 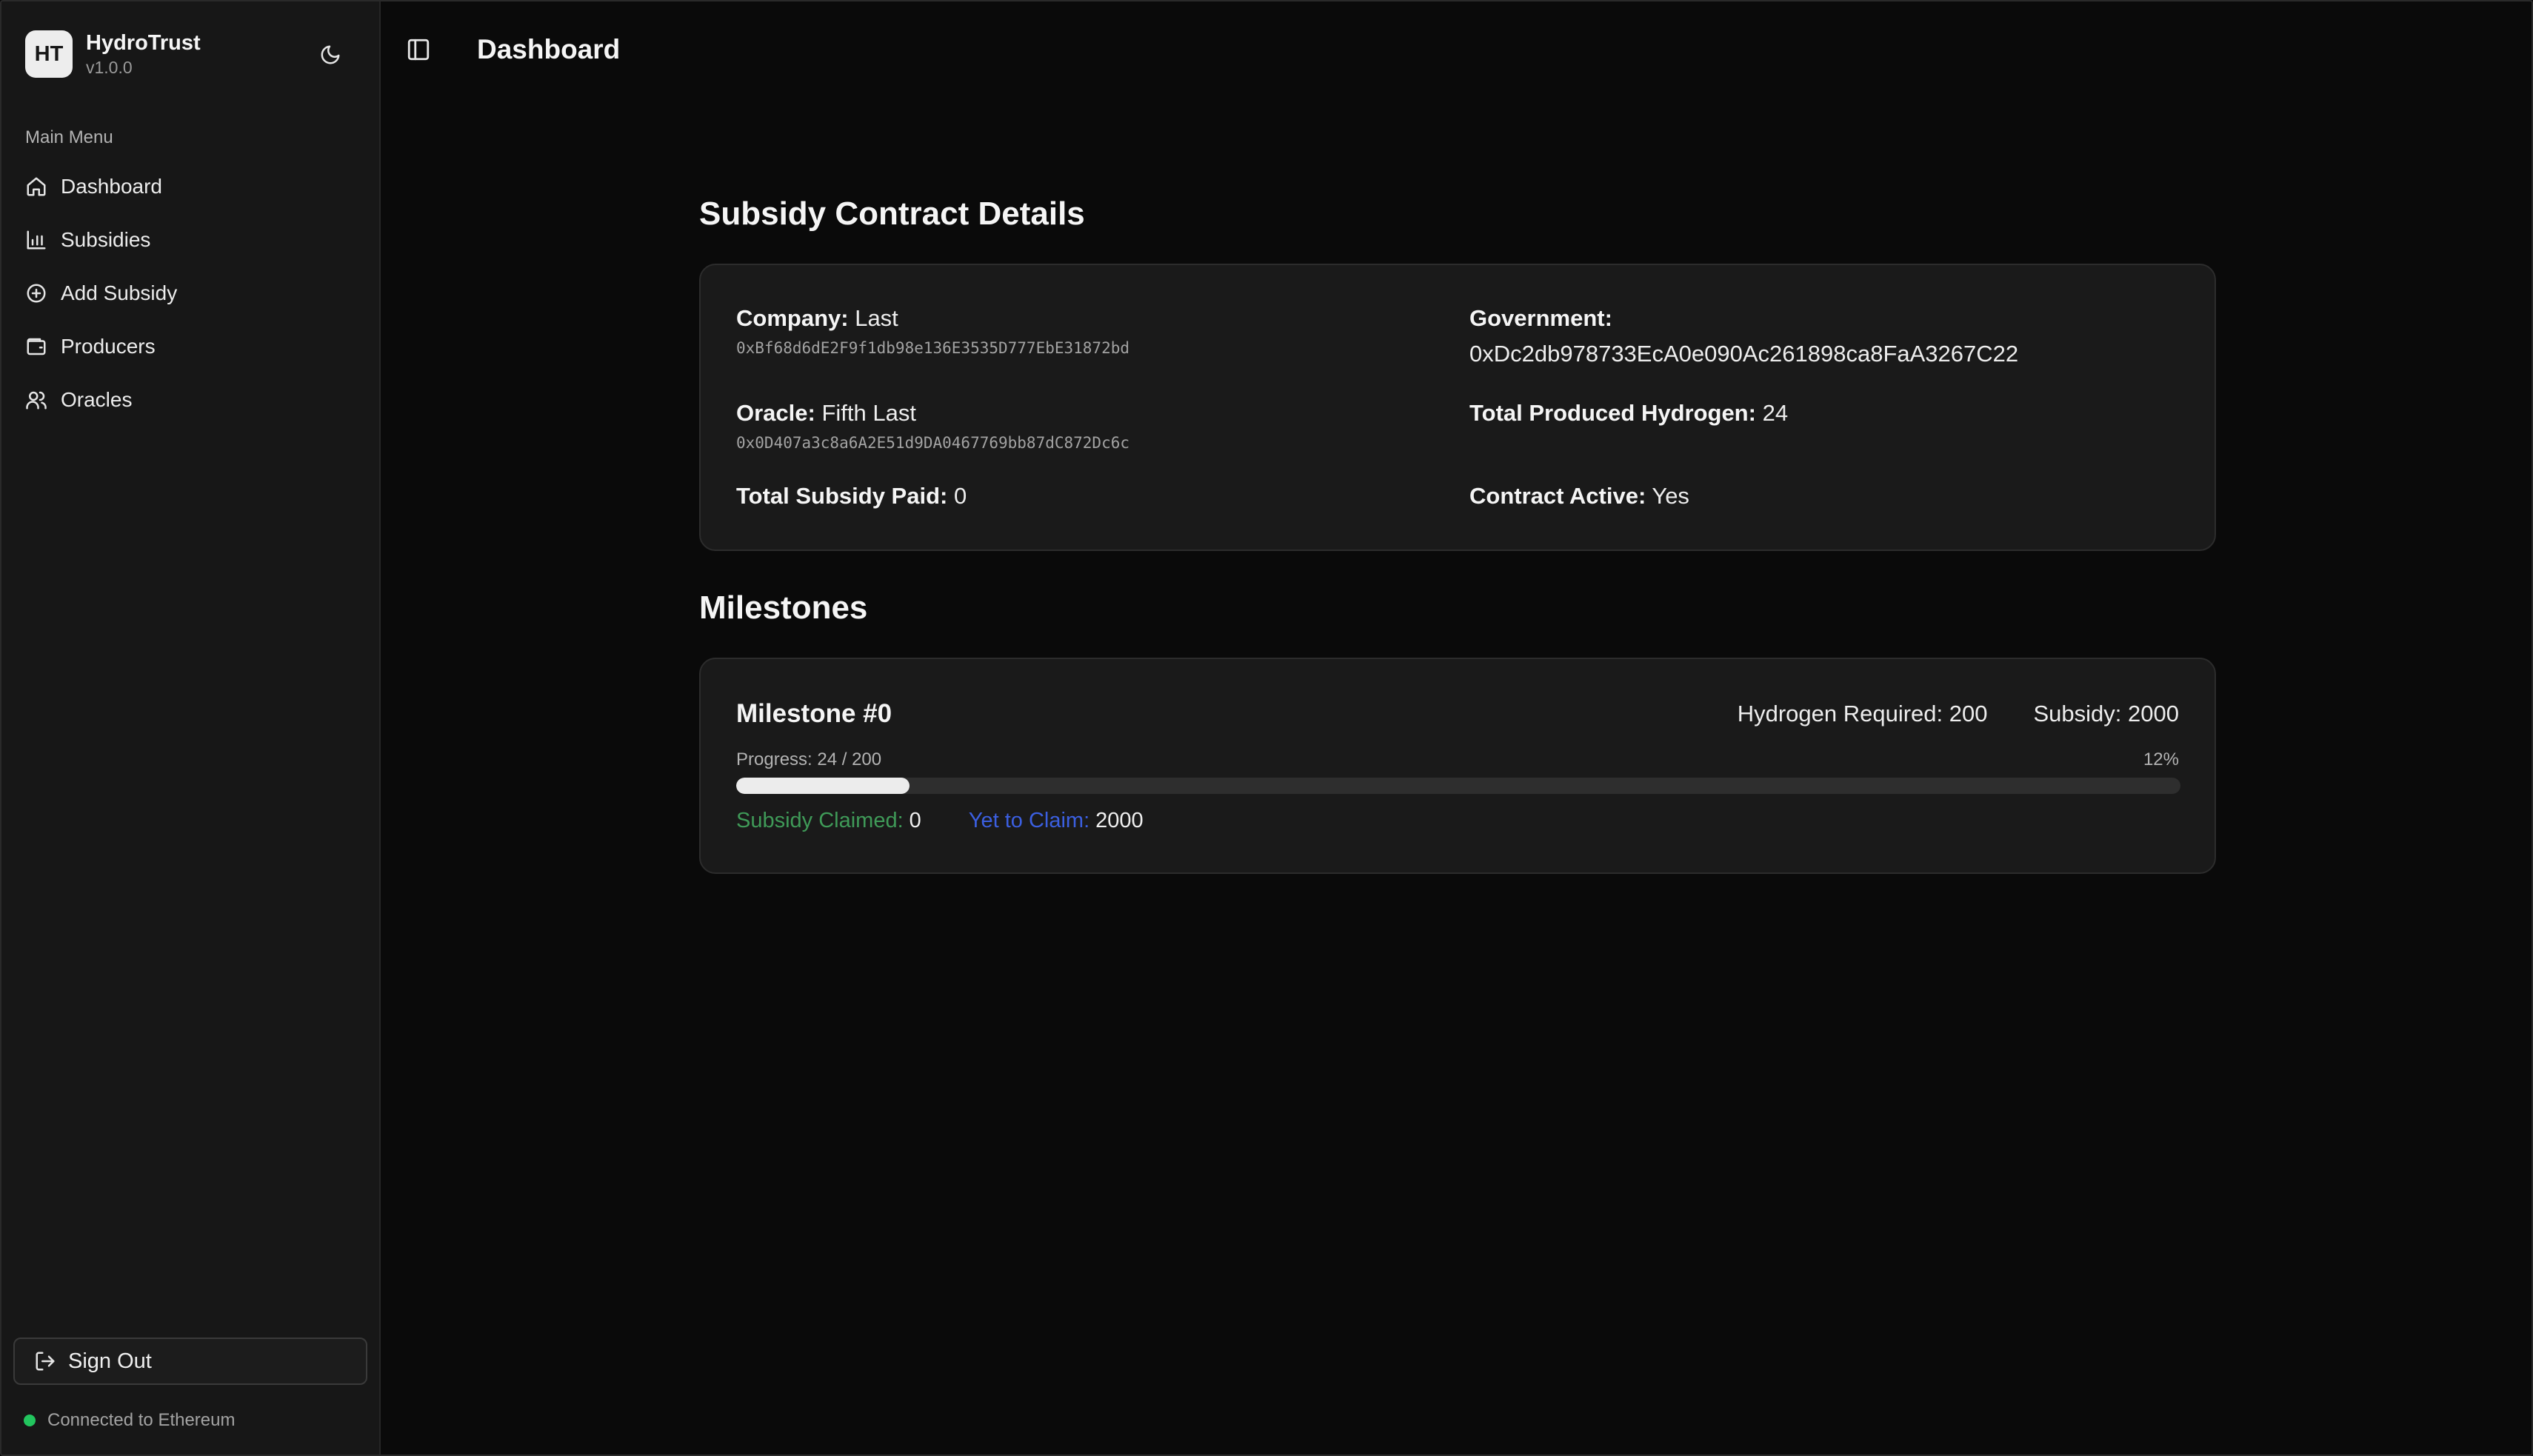 What do you see at coordinates (36, 346) in the screenshot?
I see `wallet-icon` at bounding box center [36, 346].